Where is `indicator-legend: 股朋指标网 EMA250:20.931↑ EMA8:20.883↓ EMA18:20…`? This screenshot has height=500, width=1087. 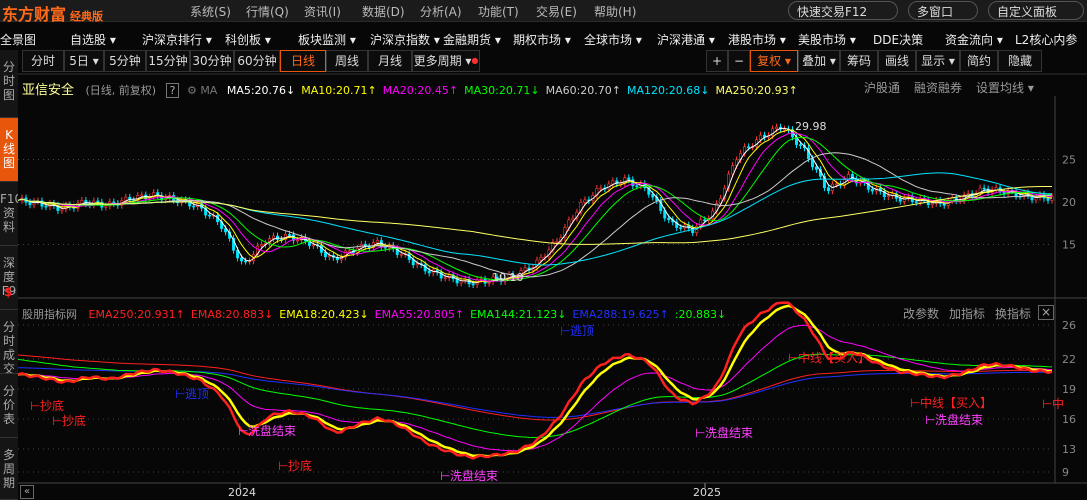 indicator-legend: 股朋指标网 EMA250:20.931↑ EMA8:20.883↓ EMA18:20… is located at coordinates (377, 314).